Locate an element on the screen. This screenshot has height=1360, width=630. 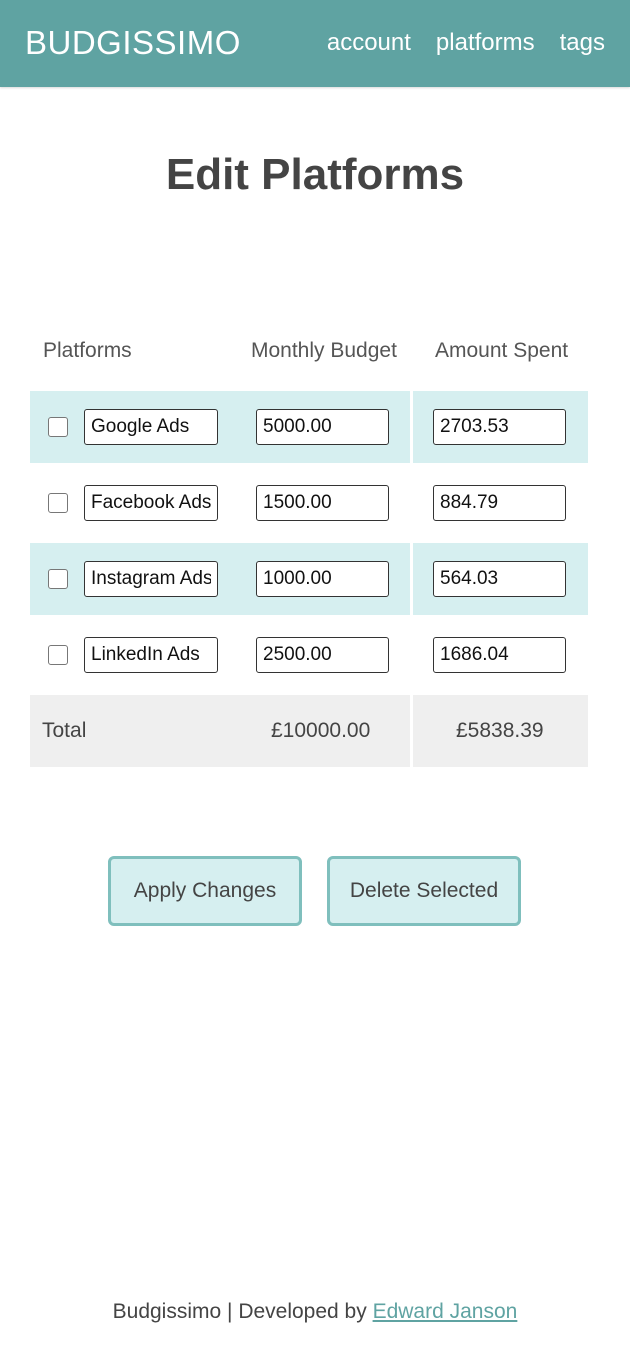
total-label: Total is located at coordinates (64, 730).